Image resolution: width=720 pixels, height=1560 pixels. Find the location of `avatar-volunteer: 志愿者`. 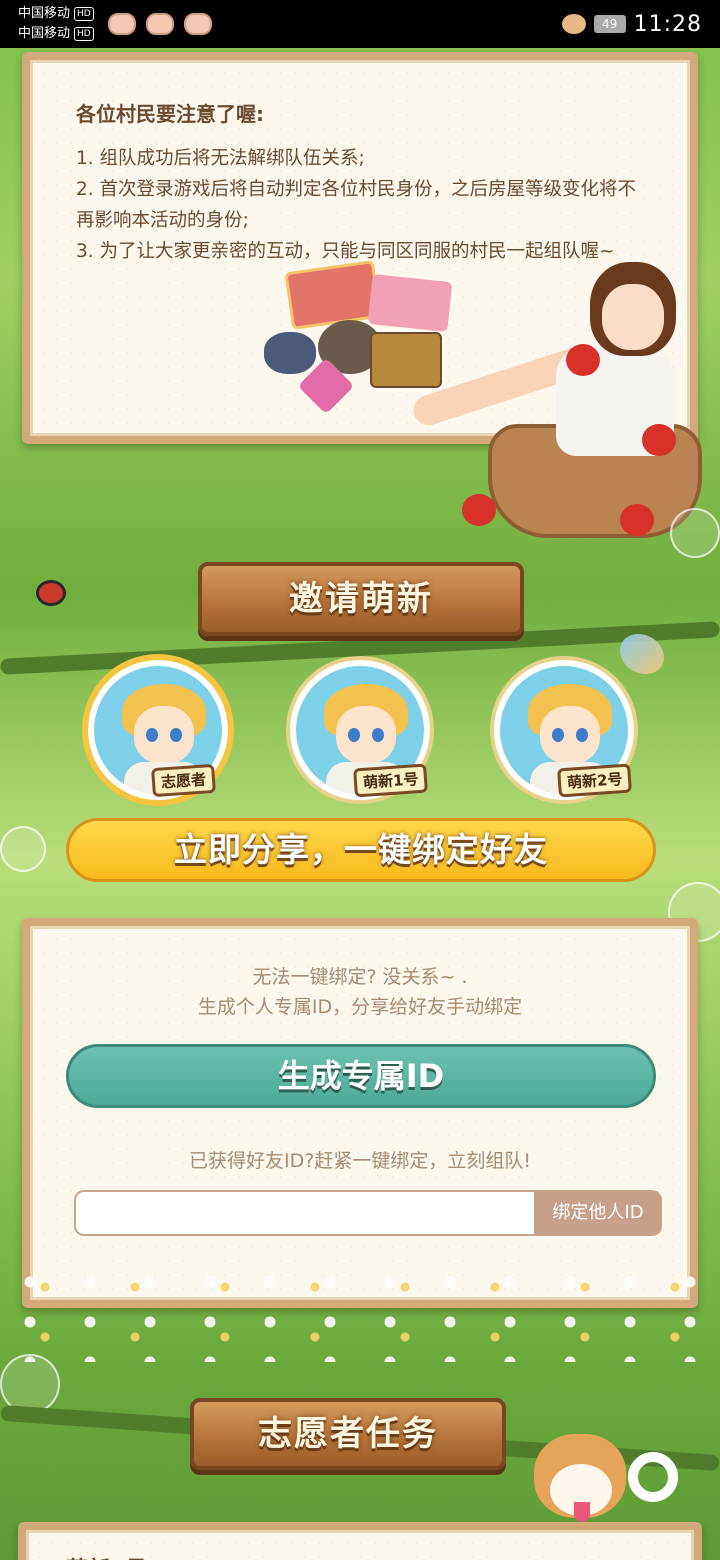

avatar-volunteer: 志愿者 is located at coordinates (158, 730).